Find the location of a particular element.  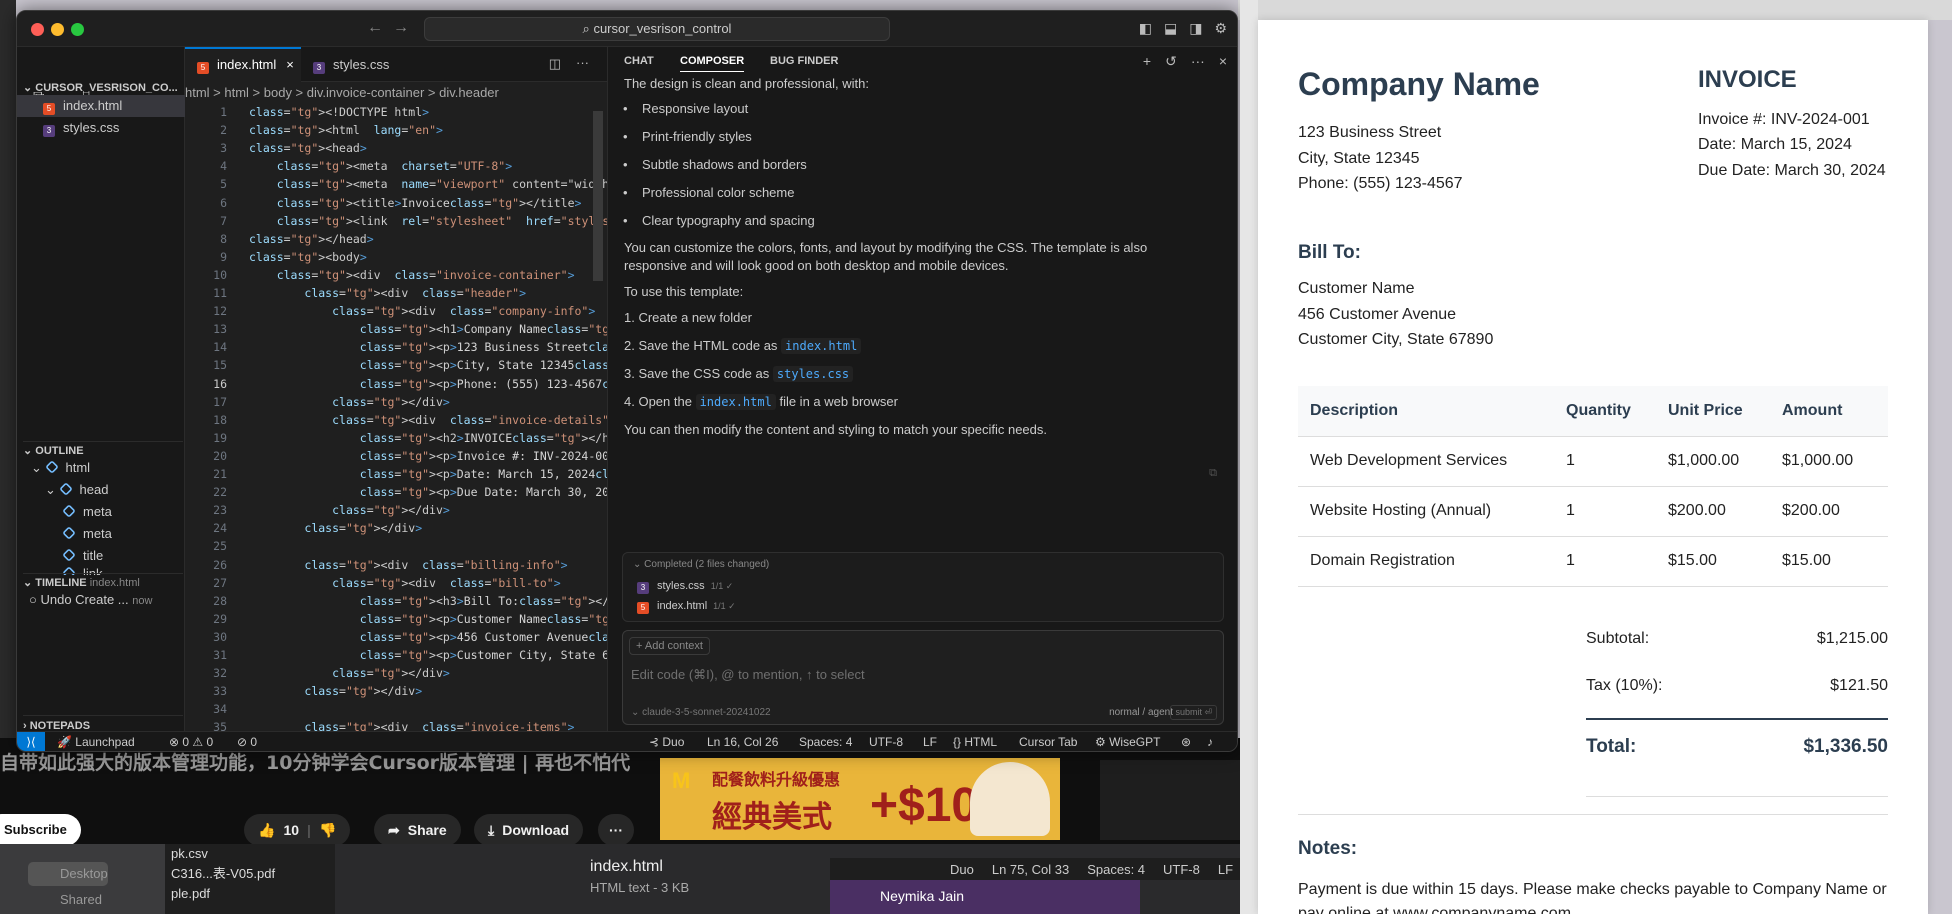

code-line: class="tg"></head> is located at coordinates (311, 239).